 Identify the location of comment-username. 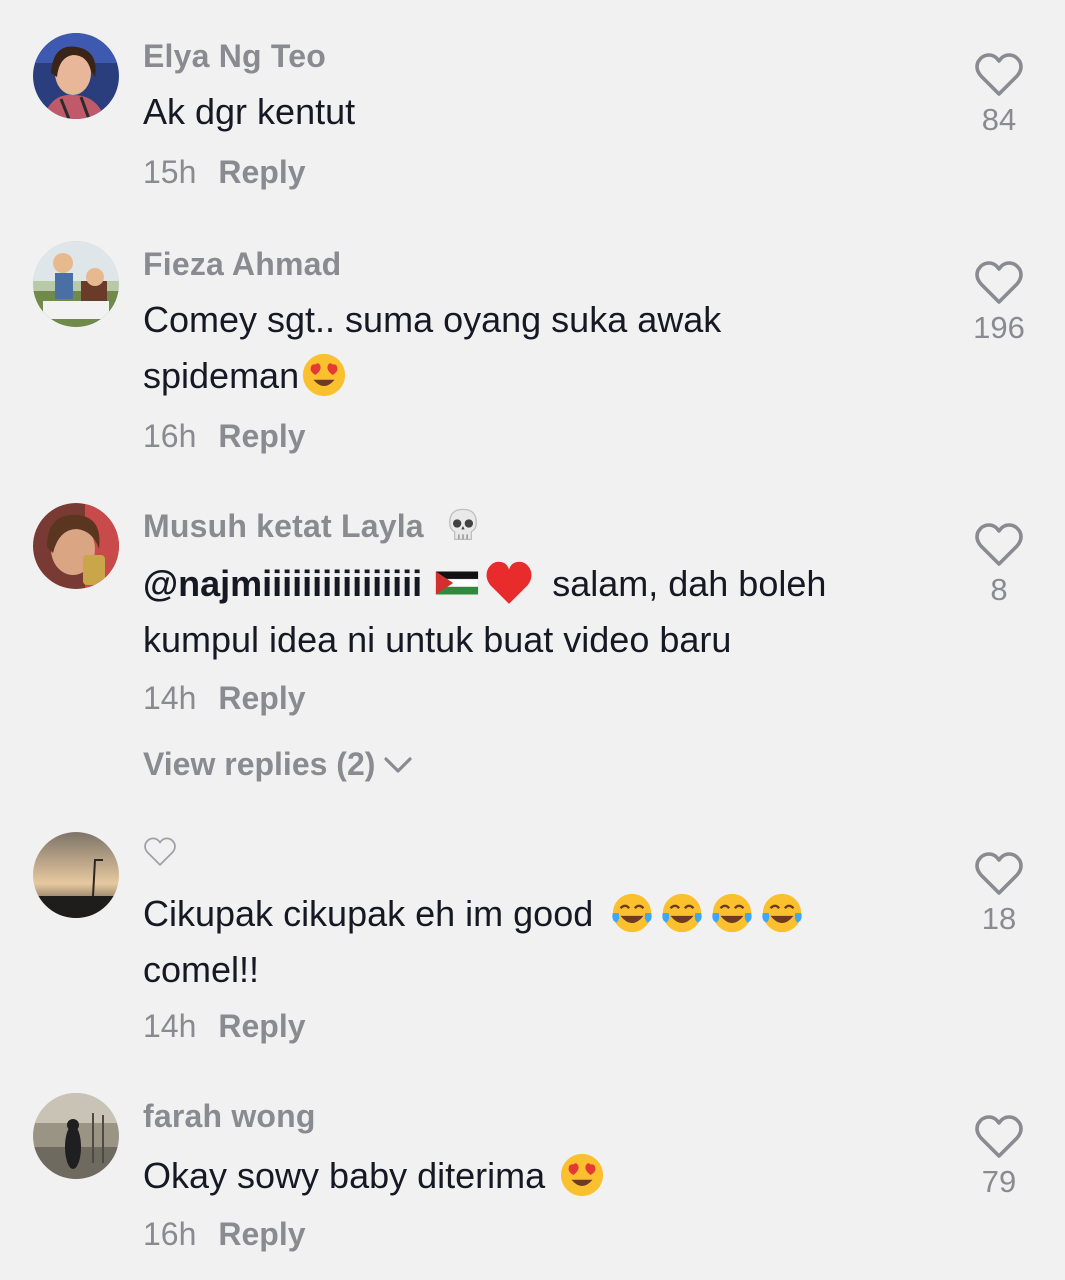
(160, 856).